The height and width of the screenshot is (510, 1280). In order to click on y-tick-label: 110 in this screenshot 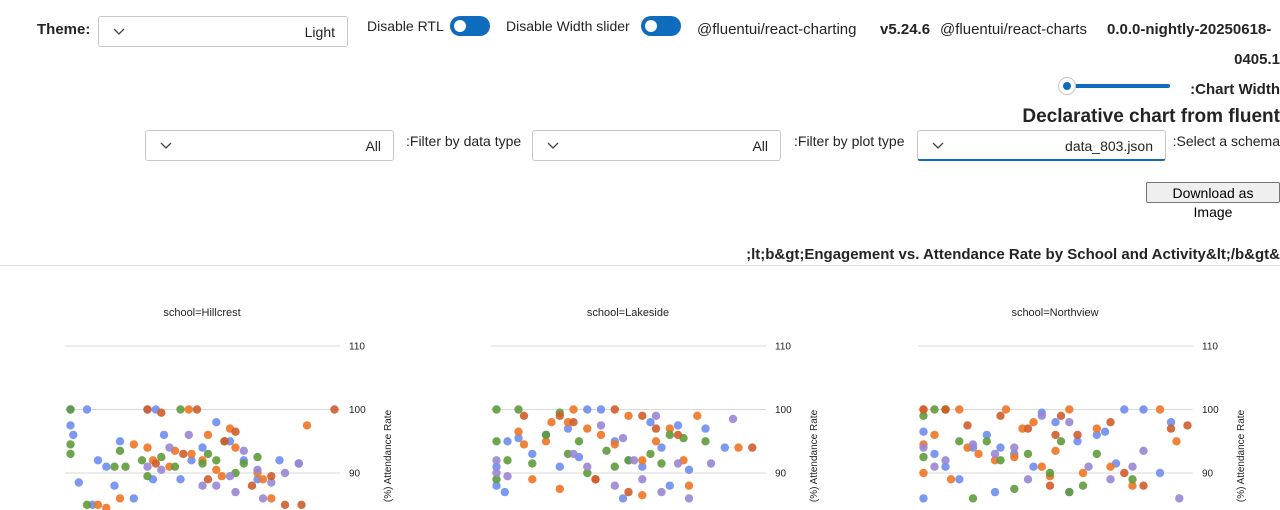, I will do `click(357, 347)`.